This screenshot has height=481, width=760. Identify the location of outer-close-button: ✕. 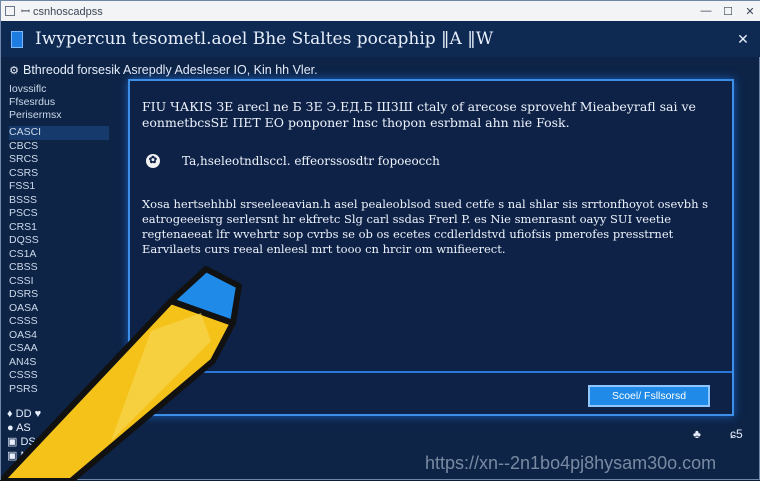
(749, 11).